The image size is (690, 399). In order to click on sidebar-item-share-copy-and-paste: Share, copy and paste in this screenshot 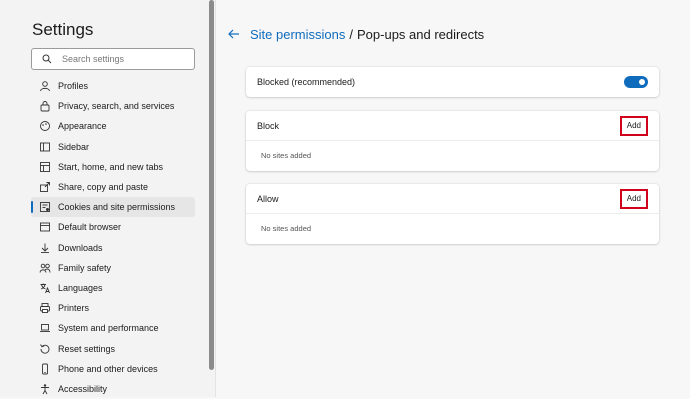, I will do `click(113, 187)`.